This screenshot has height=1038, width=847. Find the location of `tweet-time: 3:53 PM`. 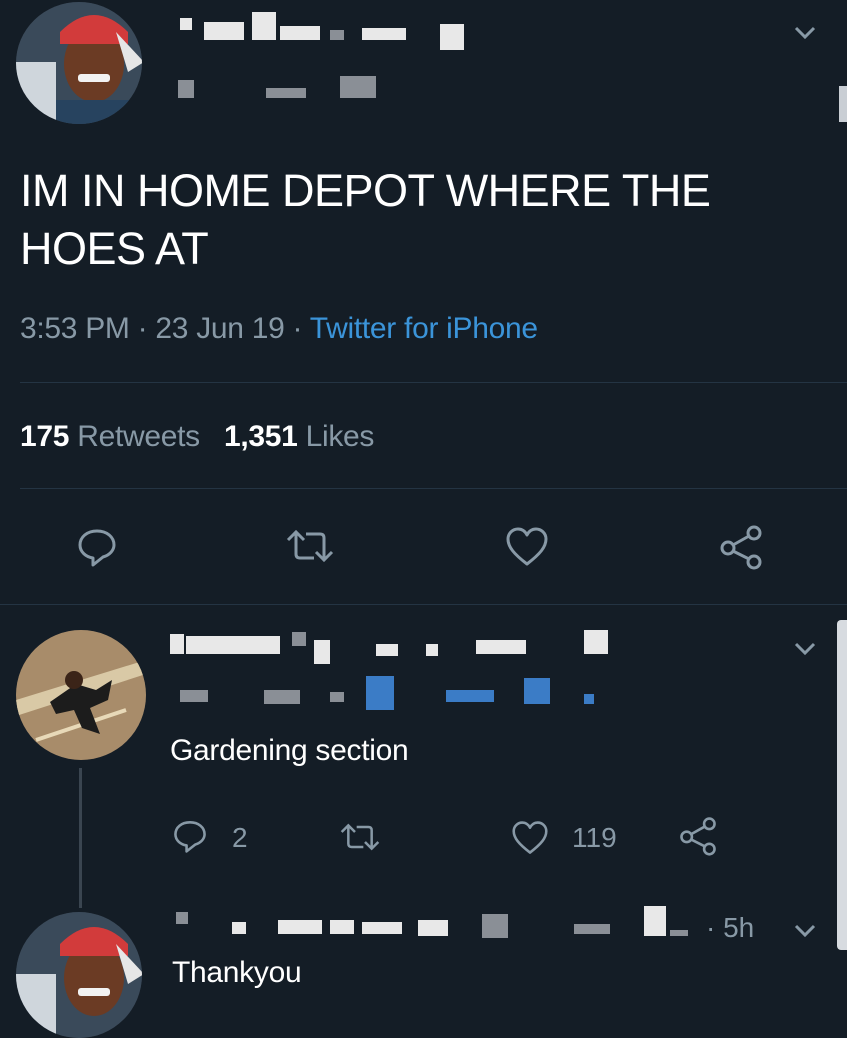

tweet-time: 3:53 PM is located at coordinates (75, 328).